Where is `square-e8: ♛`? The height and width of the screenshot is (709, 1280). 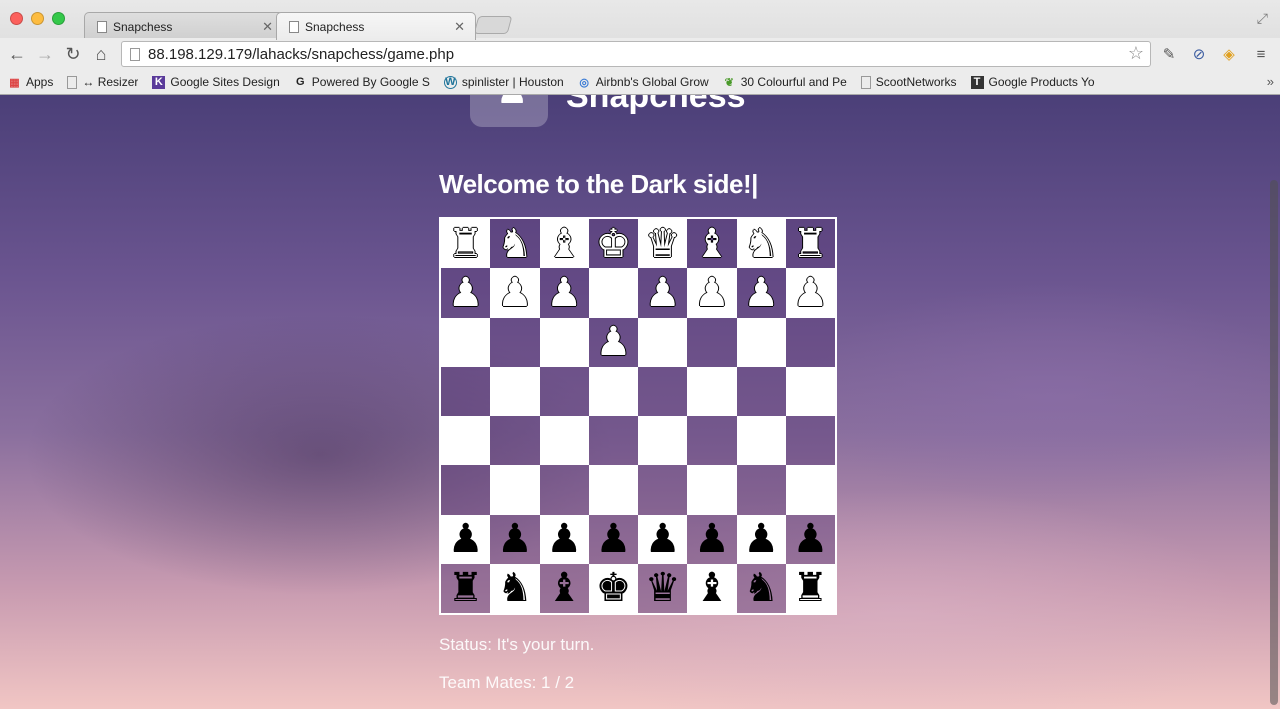
square-e8: ♛ is located at coordinates (663, 244).